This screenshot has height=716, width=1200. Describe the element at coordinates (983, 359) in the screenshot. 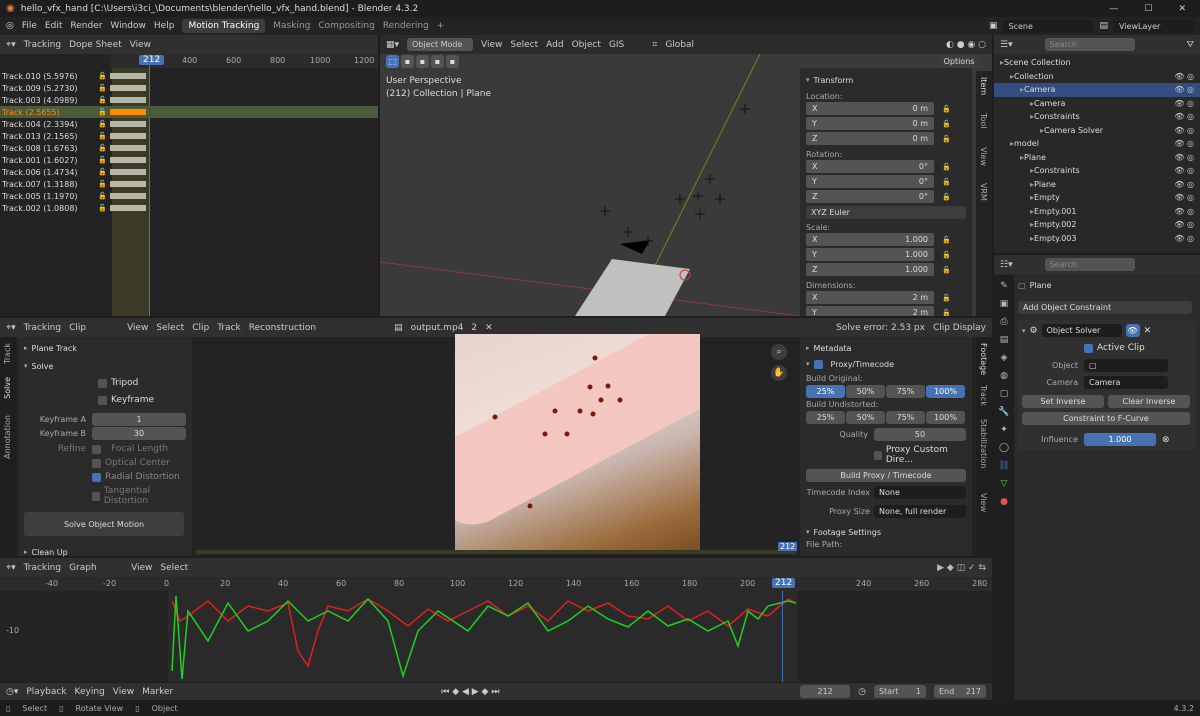

I see `tab-footage: Footage` at that location.